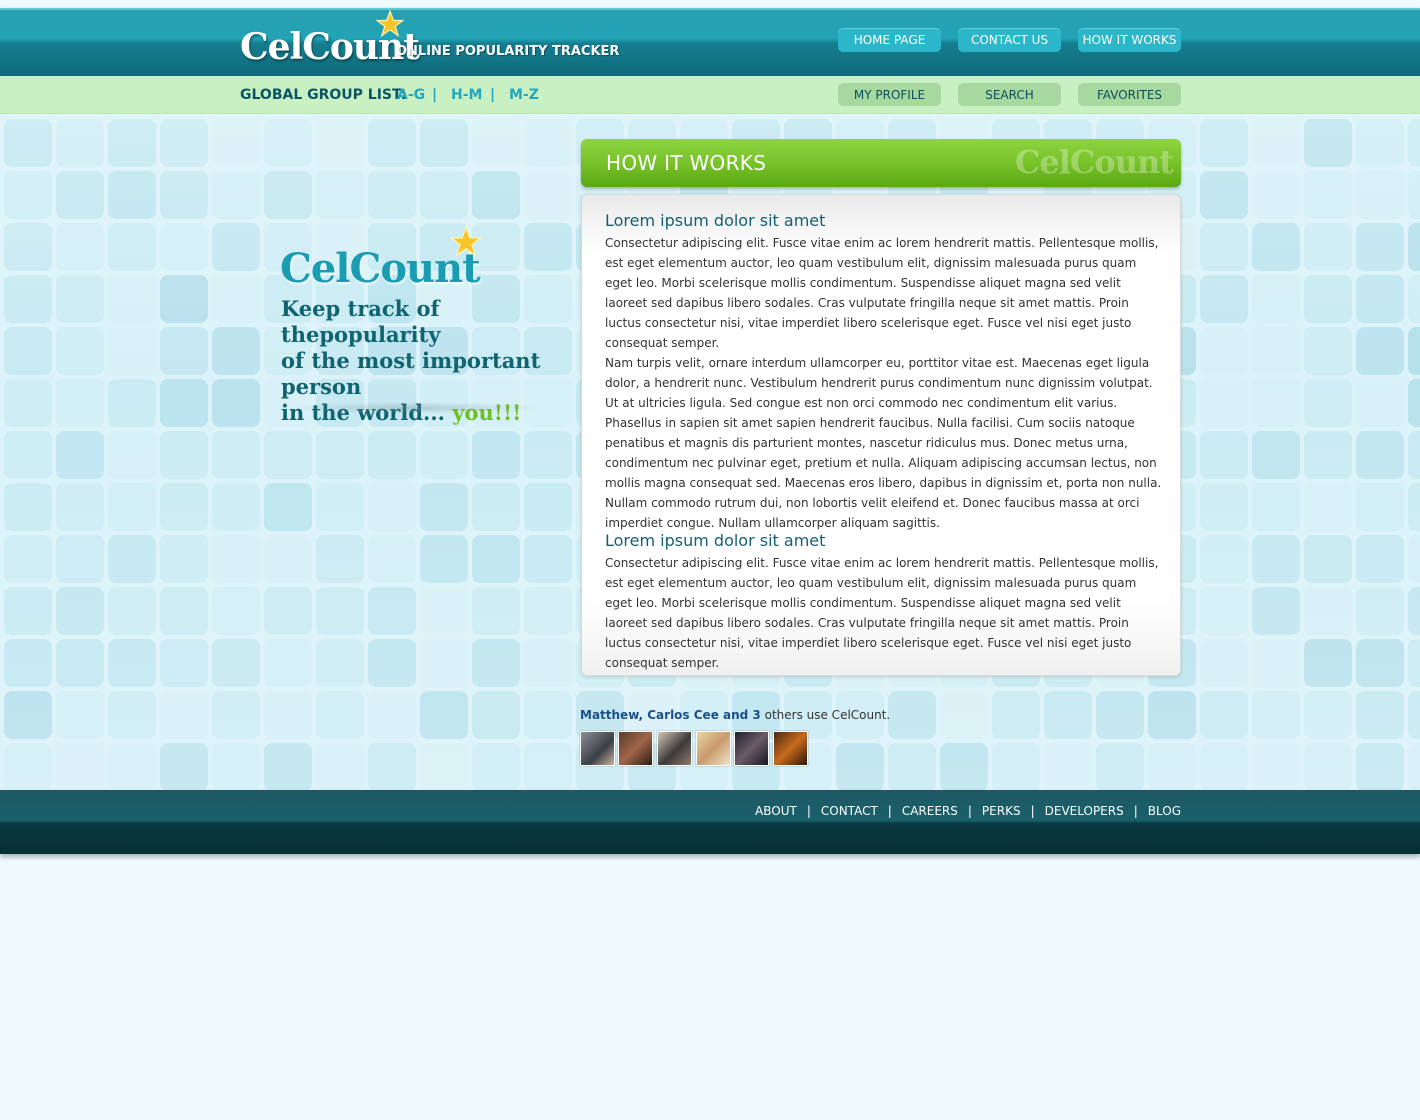 The image size is (1420, 1120). What do you see at coordinates (849, 811) in the screenshot?
I see `footer-link-contact: CONTACT` at bounding box center [849, 811].